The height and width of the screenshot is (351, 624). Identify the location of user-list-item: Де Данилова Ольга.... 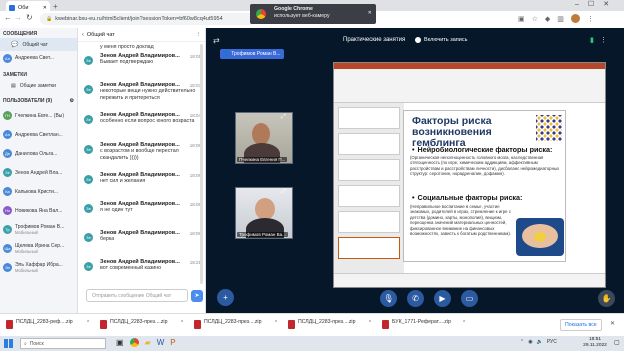
(38, 153).